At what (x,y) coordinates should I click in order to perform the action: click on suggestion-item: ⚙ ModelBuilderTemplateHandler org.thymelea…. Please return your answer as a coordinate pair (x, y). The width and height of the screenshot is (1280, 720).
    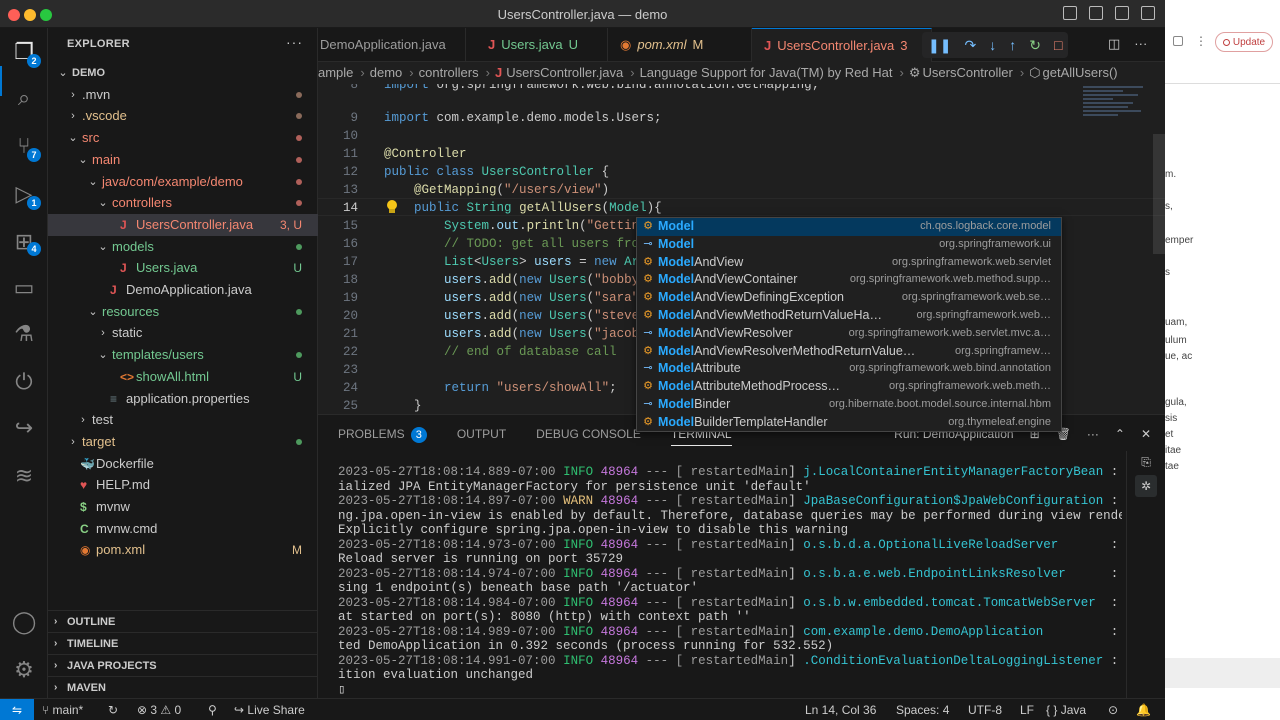
    Looking at the image, I should click on (849, 422).